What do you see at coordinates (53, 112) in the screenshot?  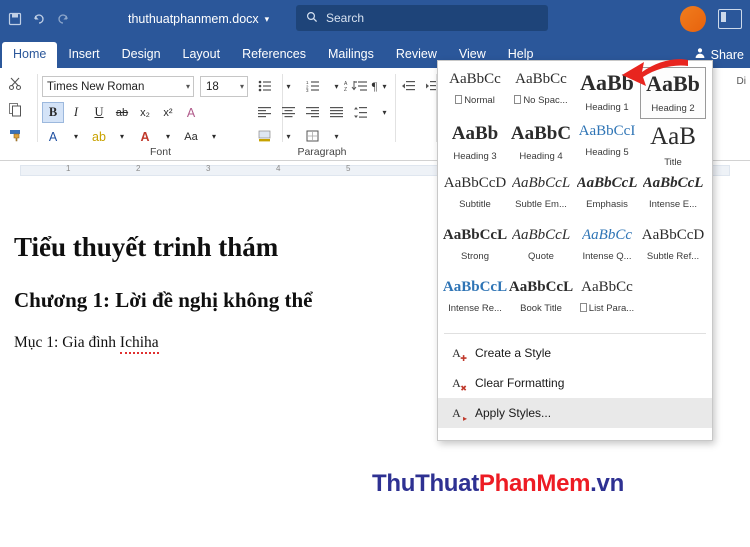 I see `bold-button: B` at bounding box center [53, 112].